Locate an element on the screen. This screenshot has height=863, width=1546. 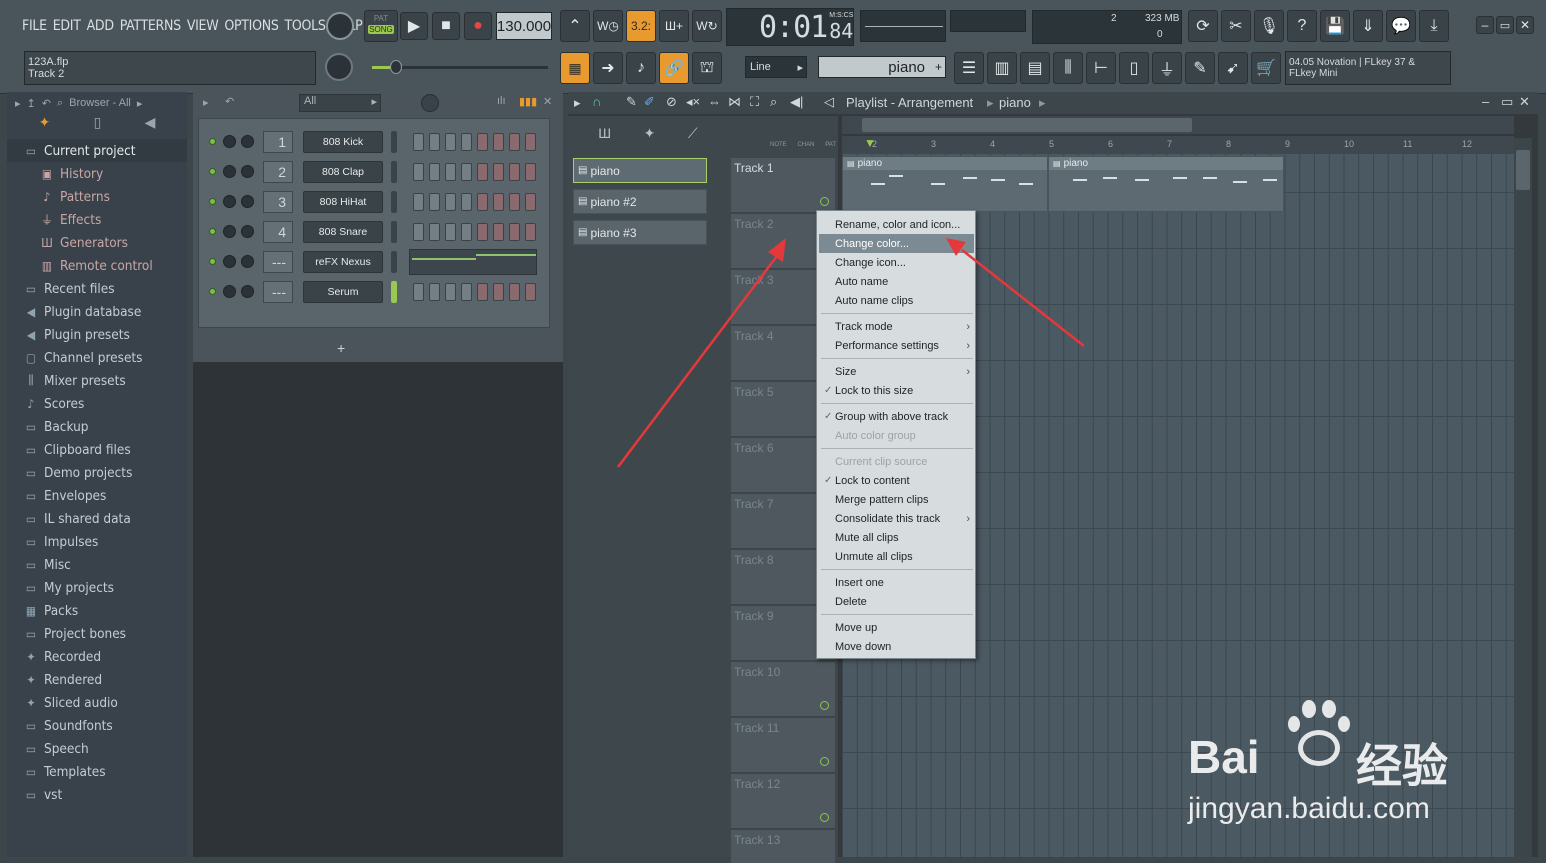
browser-item-scores: ♪ Scores is located at coordinates (97, 403).